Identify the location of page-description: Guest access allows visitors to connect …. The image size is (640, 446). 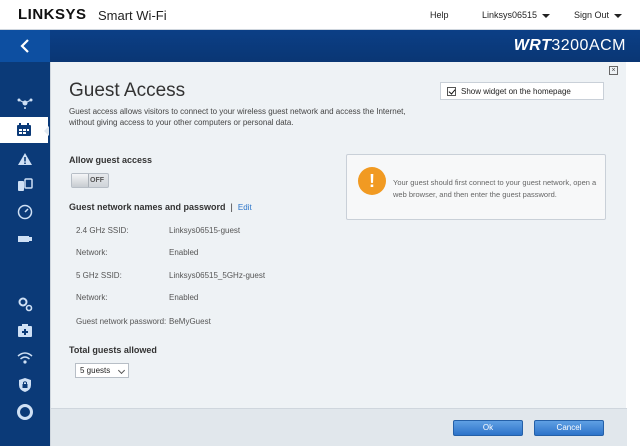
(237, 117).